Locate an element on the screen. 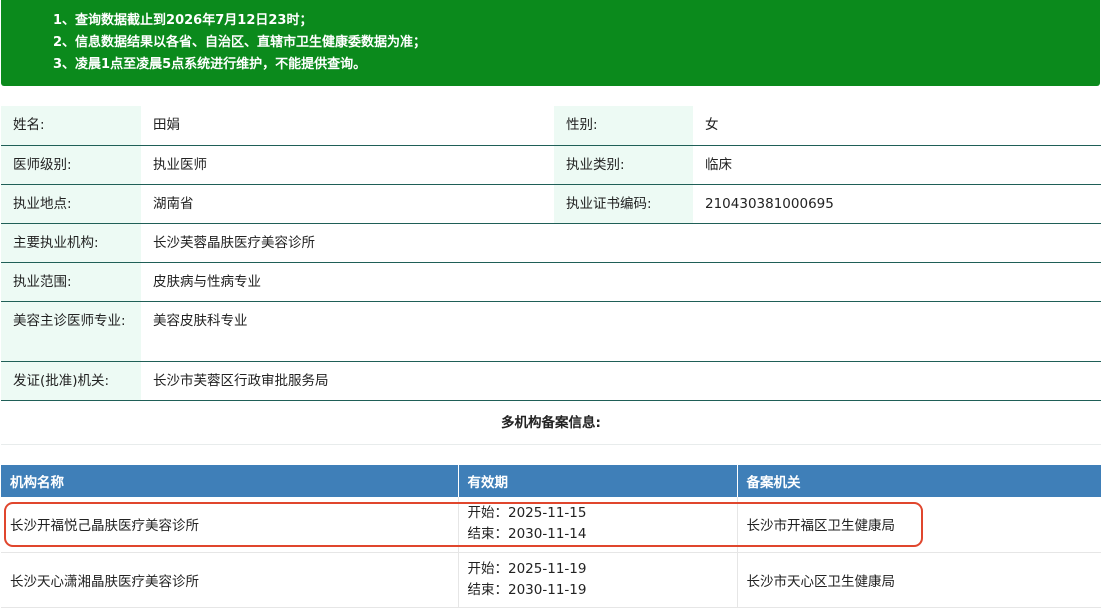 This screenshot has height=612, width=1101. column-header-validity: 有效期 is located at coordinates (598, 481).